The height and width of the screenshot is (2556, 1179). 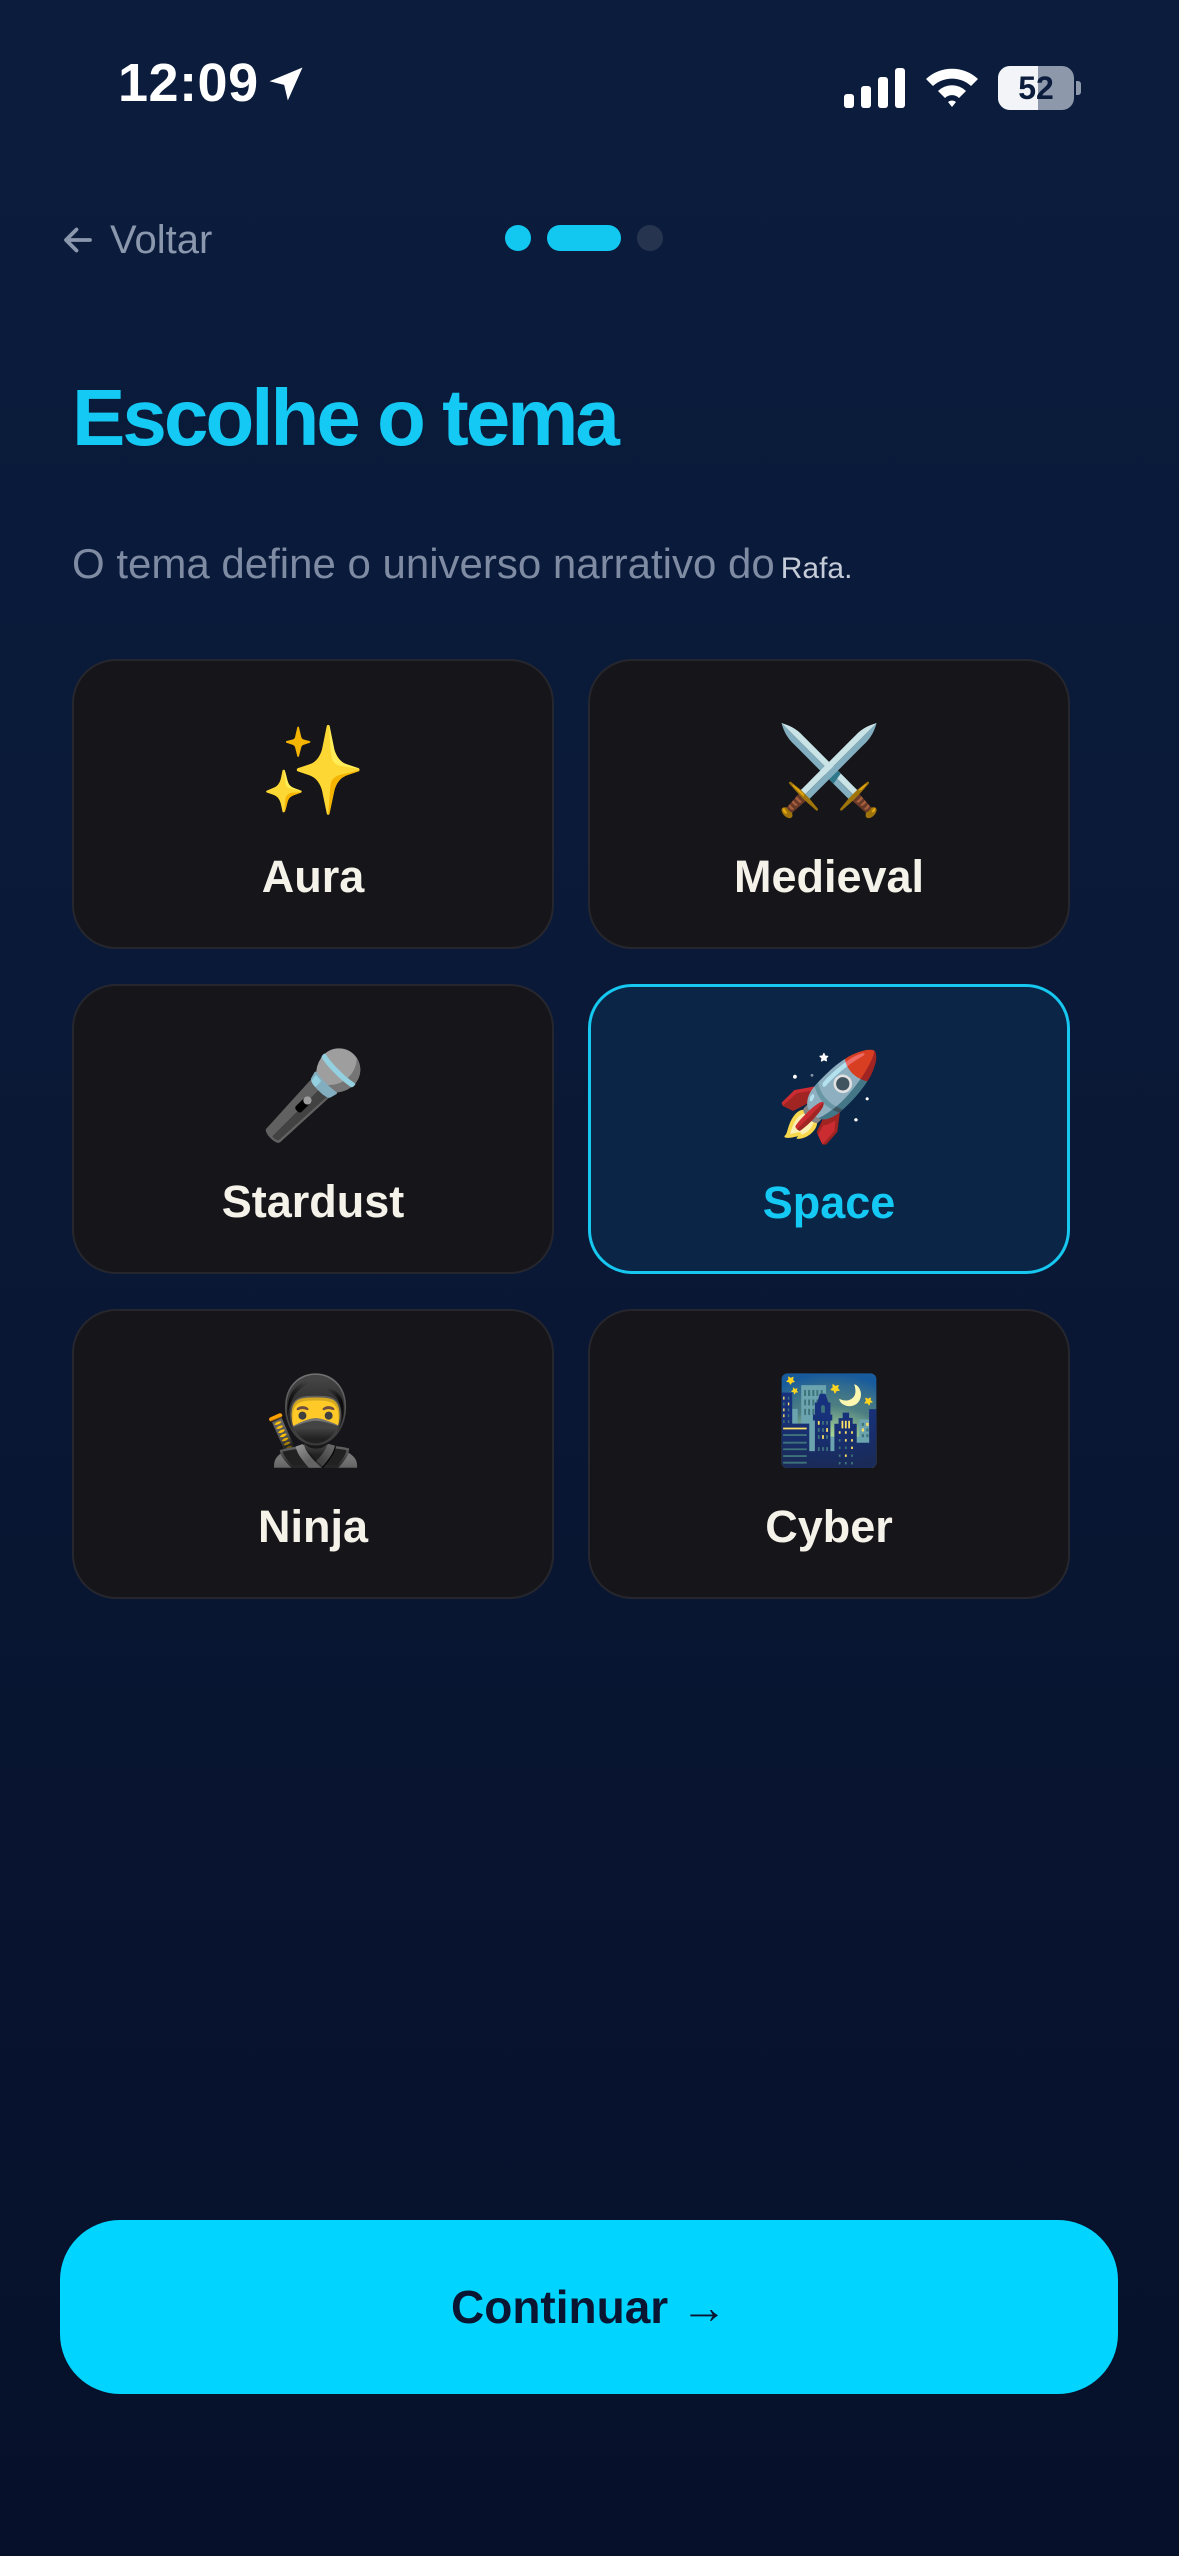 What do you see at coordinates (589, 2307) in the screenshot?
I see `continue-button: Continuar →` at bounding box center [589, 2307].